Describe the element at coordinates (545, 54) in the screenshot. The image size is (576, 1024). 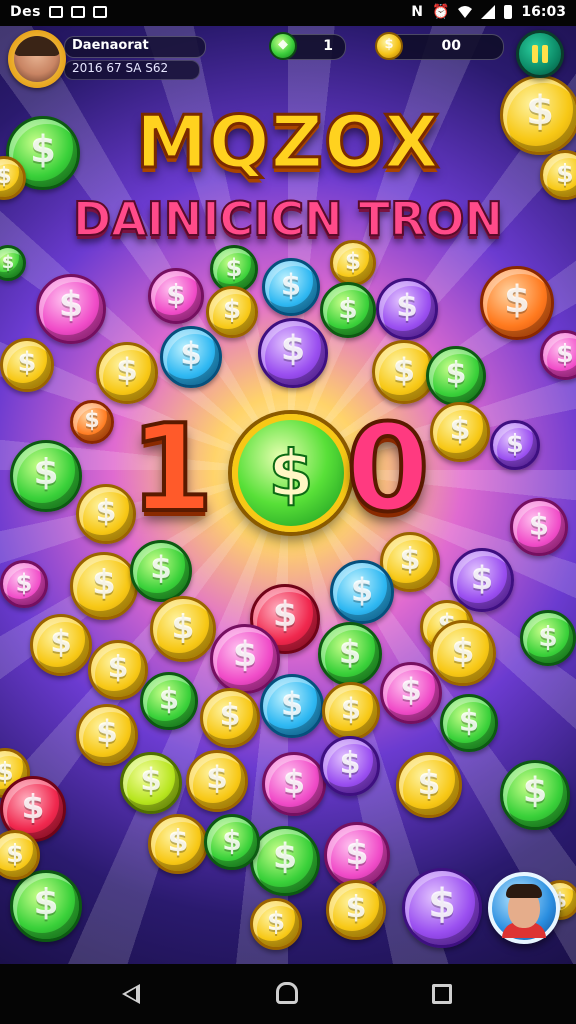
I see `pause-icon-bar-right` at that location.